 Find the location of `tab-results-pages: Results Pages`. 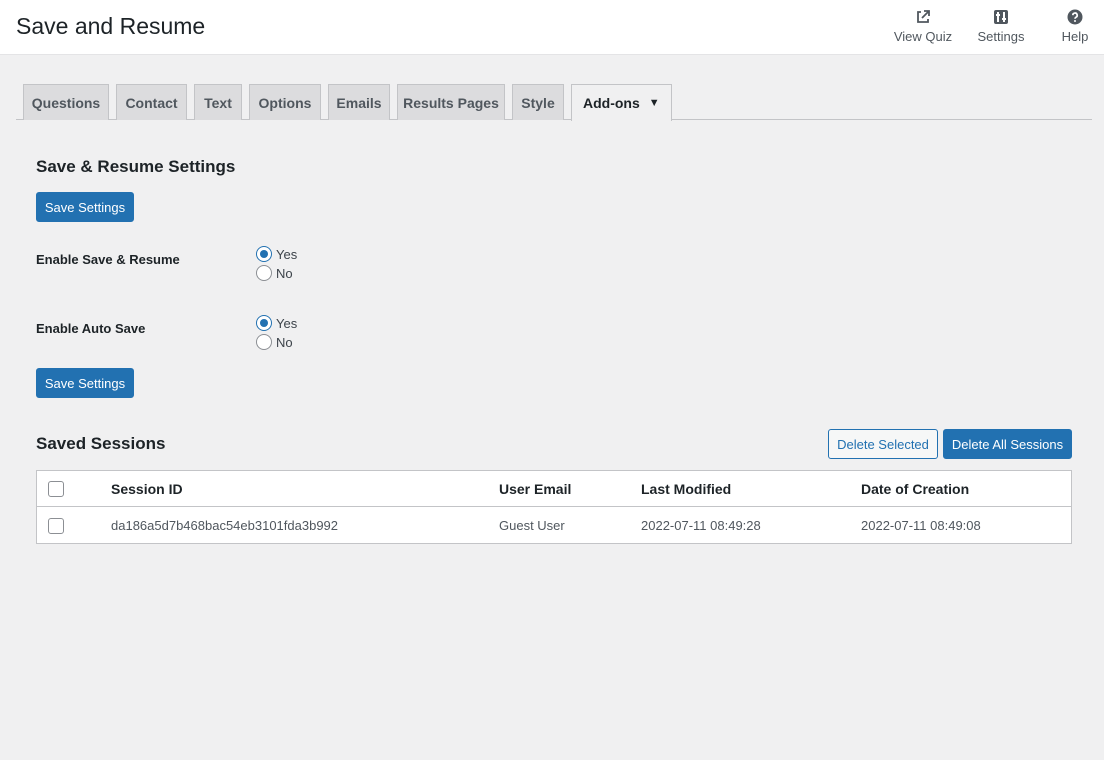

tab-results-pages: Results Pages is located at coordinates (451, 102).